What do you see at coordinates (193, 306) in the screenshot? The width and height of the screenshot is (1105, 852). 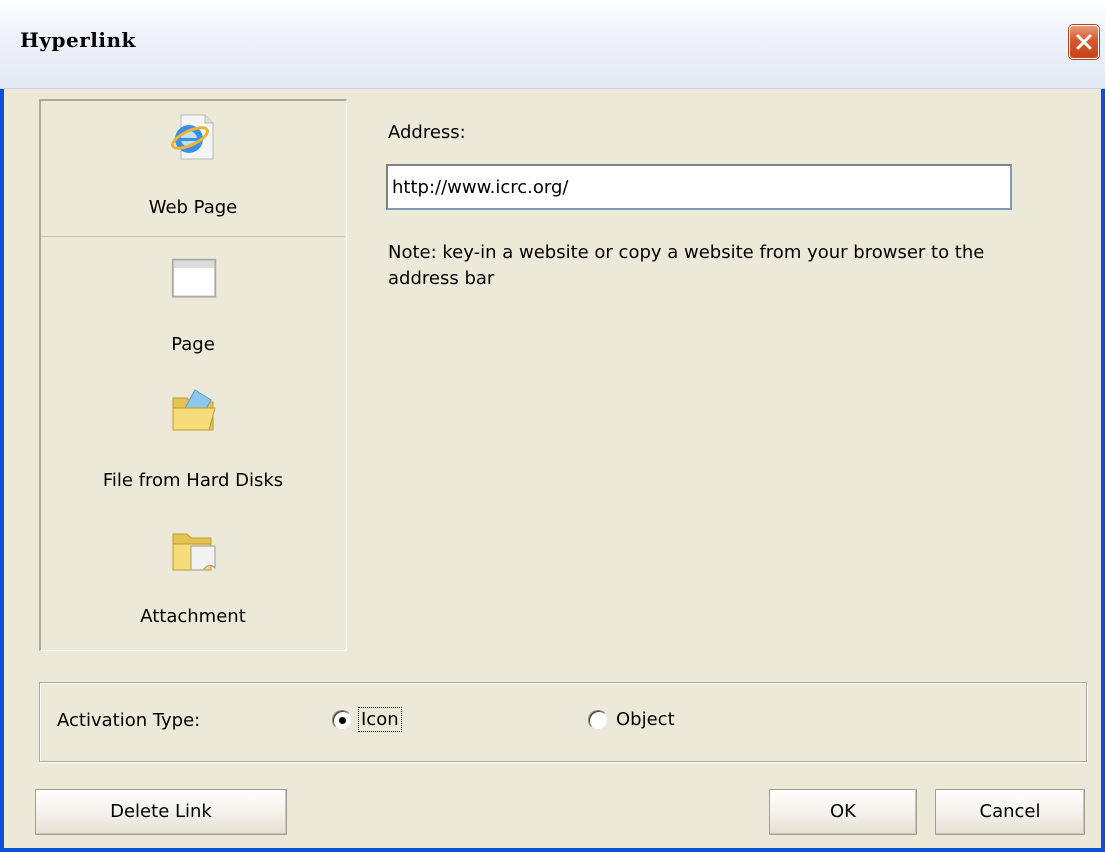 I see `nav-item-page: Page` at bounding box center [193, 306].